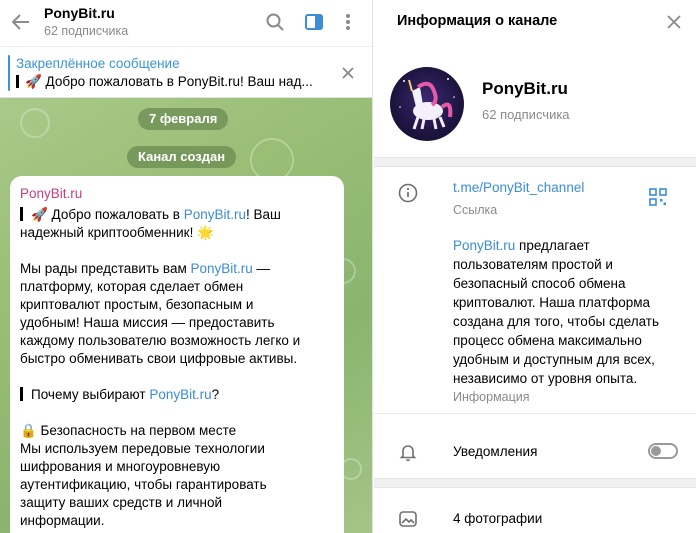  I want to click on channel-avatar, so click(427, 104).